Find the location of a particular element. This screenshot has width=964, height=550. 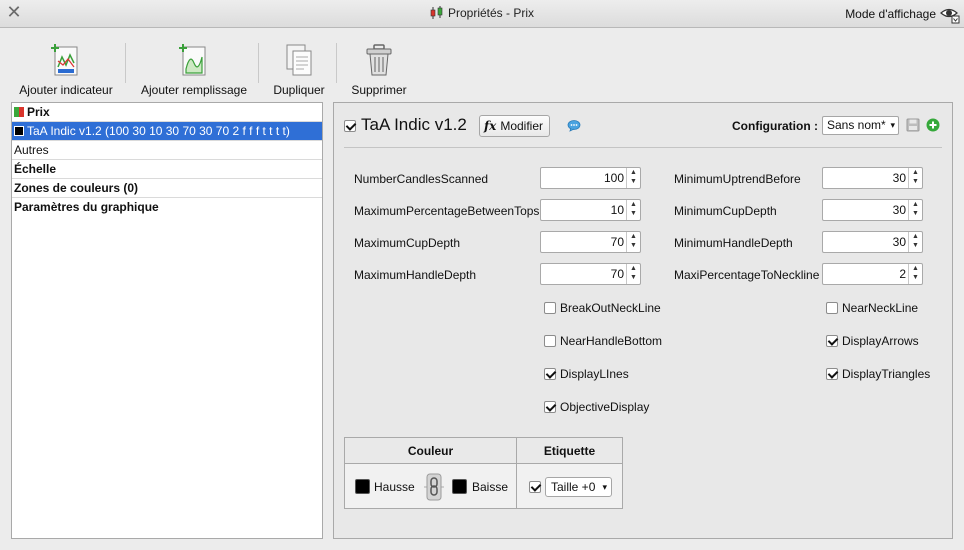

add-fill-label: Ajouter remplissage is located at coordinates (194, 90).